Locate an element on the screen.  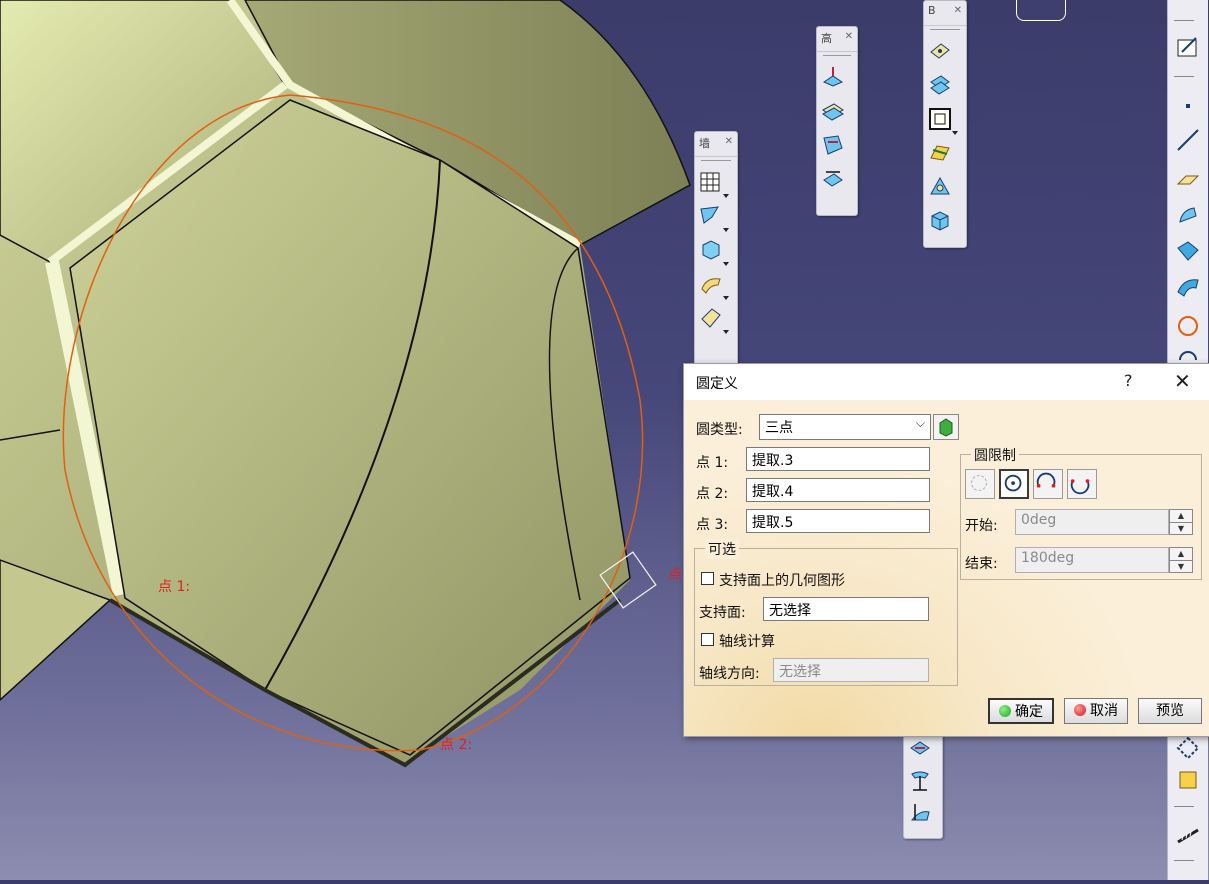
cancel-label: 取消 is located at coordinates (1104, 711).